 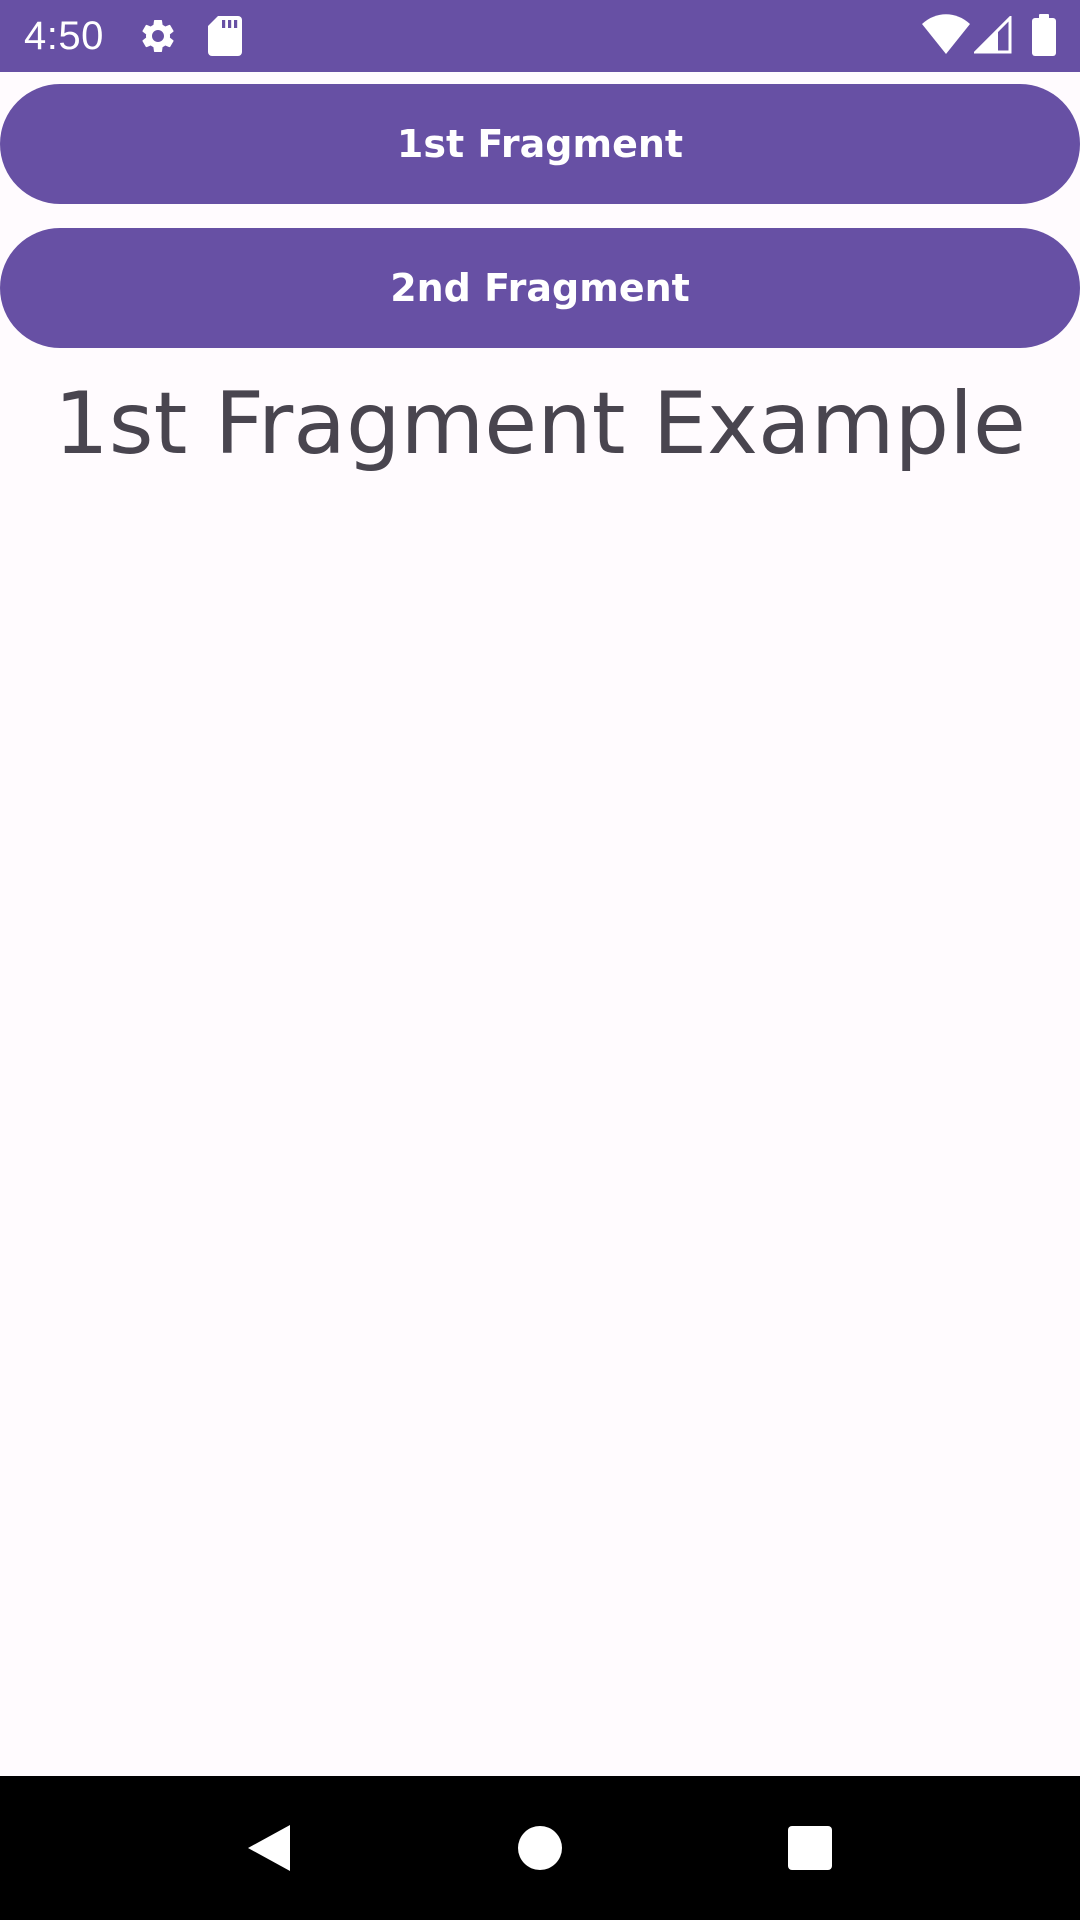 I want to click on navigation-bar, so click(x=540, y=1848).